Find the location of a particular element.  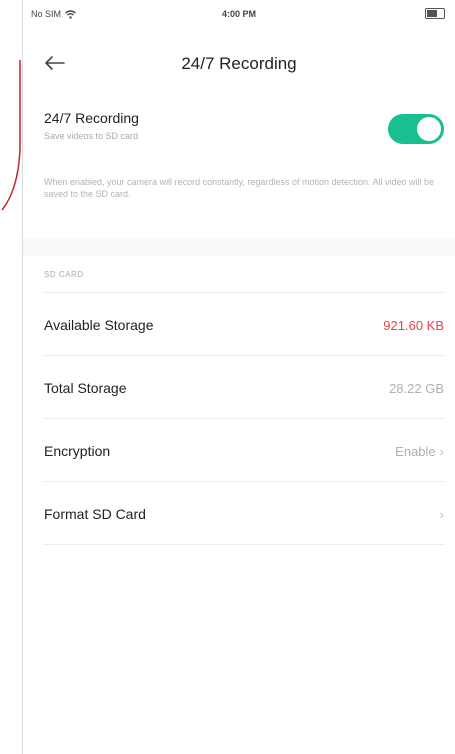

row-value: 921.60 KB is located at coordinates (413, 325).